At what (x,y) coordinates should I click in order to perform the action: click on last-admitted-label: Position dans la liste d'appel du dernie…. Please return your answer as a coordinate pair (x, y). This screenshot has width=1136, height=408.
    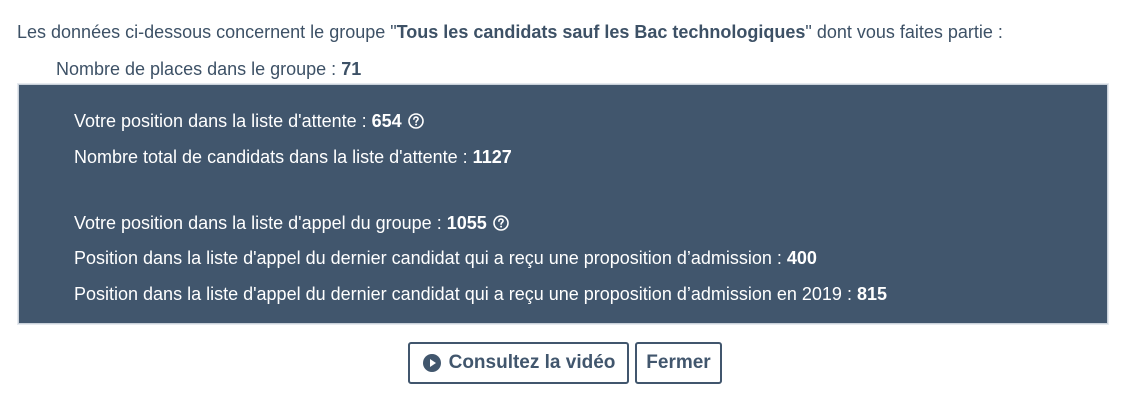
    Looking at the image, I should click on (428, 258).